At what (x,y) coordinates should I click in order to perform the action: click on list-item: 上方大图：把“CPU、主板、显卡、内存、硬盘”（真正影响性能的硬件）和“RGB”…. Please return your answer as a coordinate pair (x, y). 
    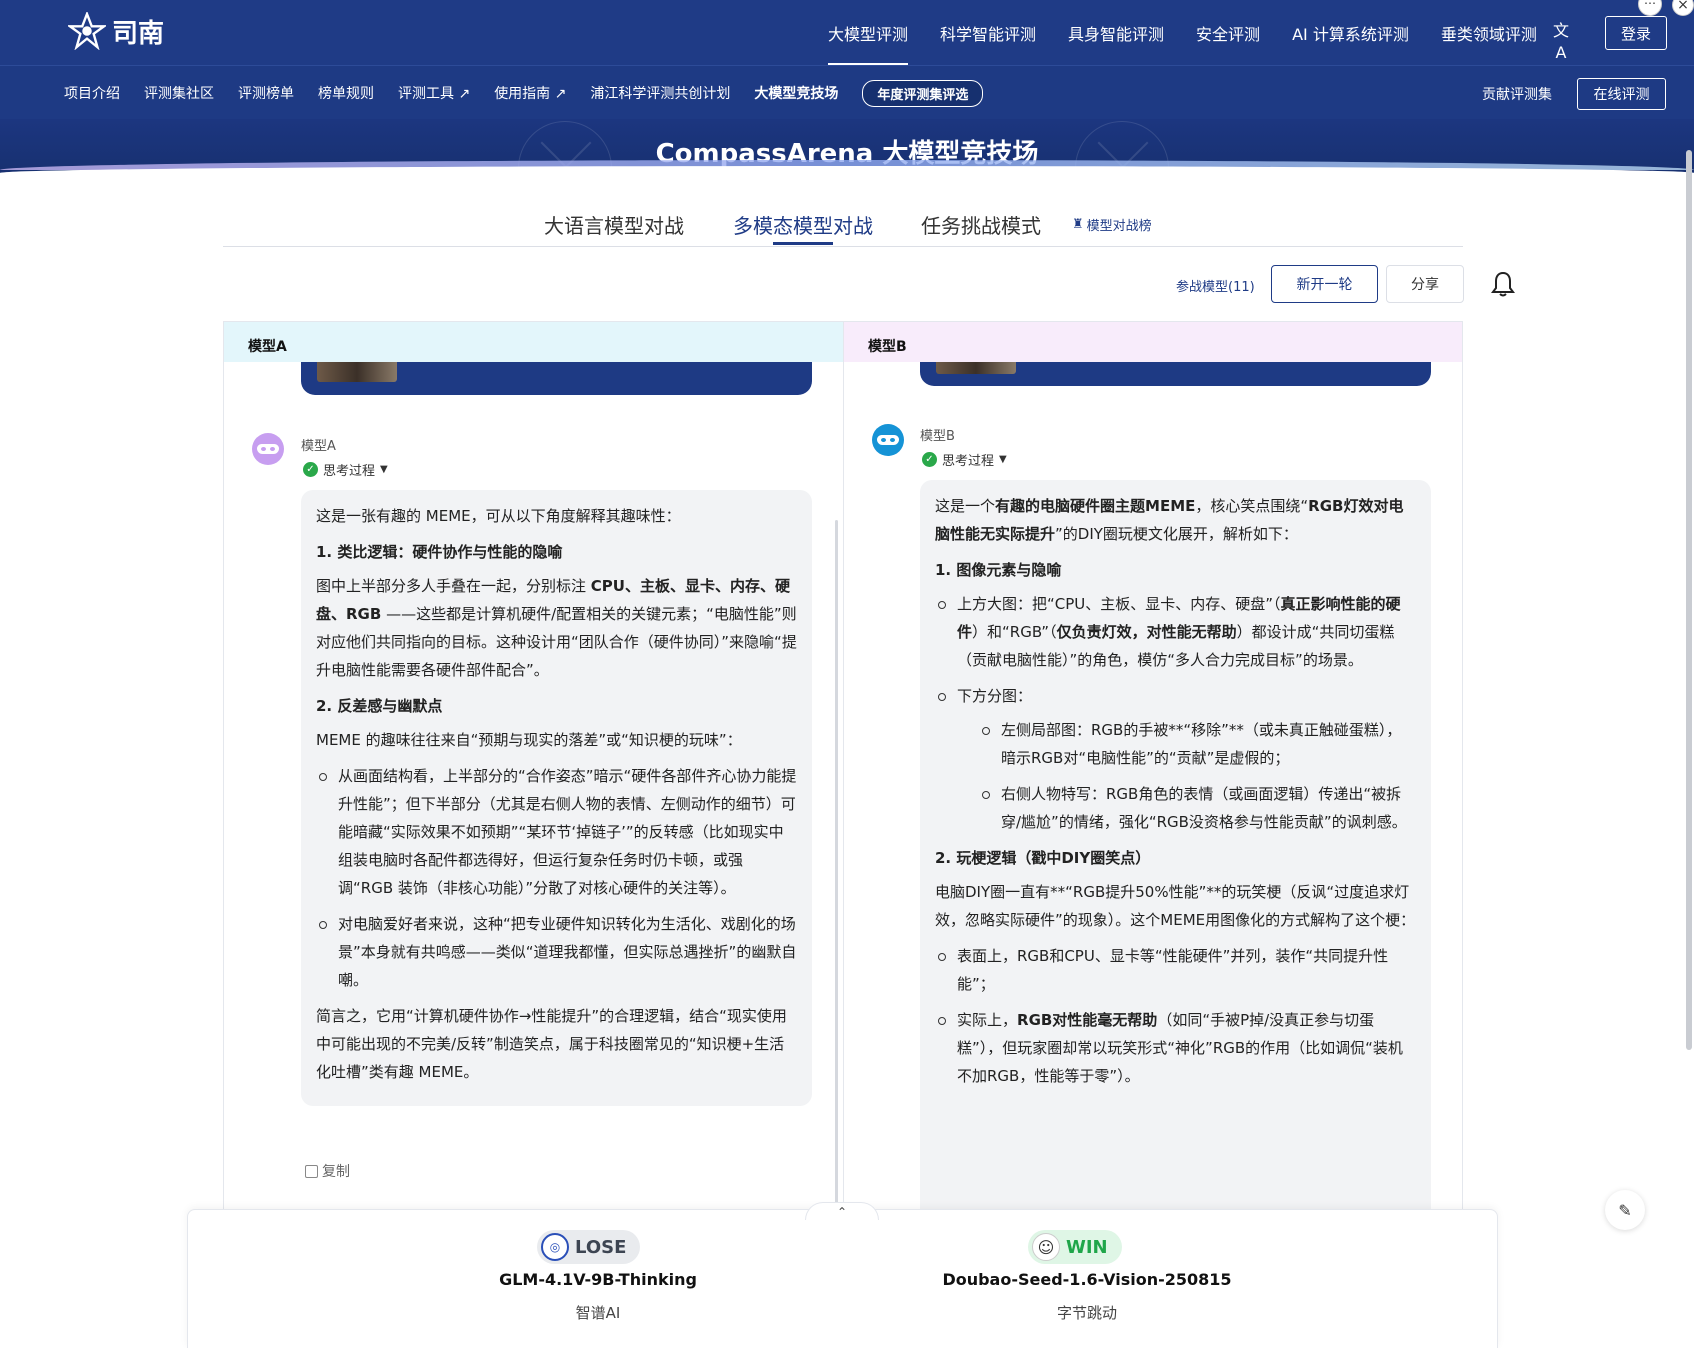
    Looking at the image, I should click on (1175, 632).